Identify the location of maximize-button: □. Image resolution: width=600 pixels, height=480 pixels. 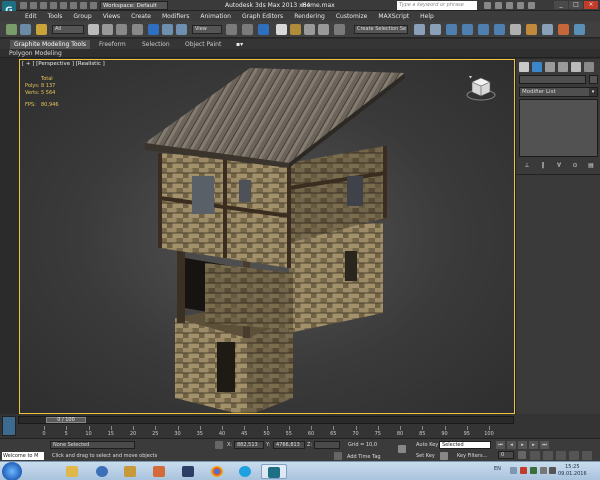
(576, 5).